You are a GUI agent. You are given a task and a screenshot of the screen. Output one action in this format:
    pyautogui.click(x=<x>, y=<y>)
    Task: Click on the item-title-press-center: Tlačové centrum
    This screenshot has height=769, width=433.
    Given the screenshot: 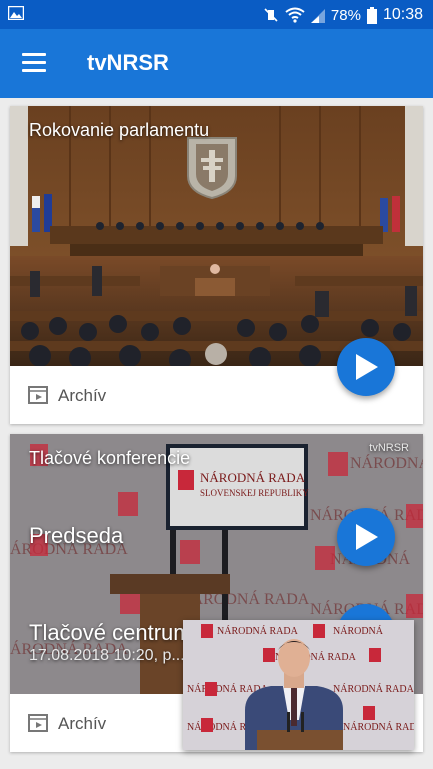 What is the action you would take?
    pyautogui.click(x=110, y=633)
    